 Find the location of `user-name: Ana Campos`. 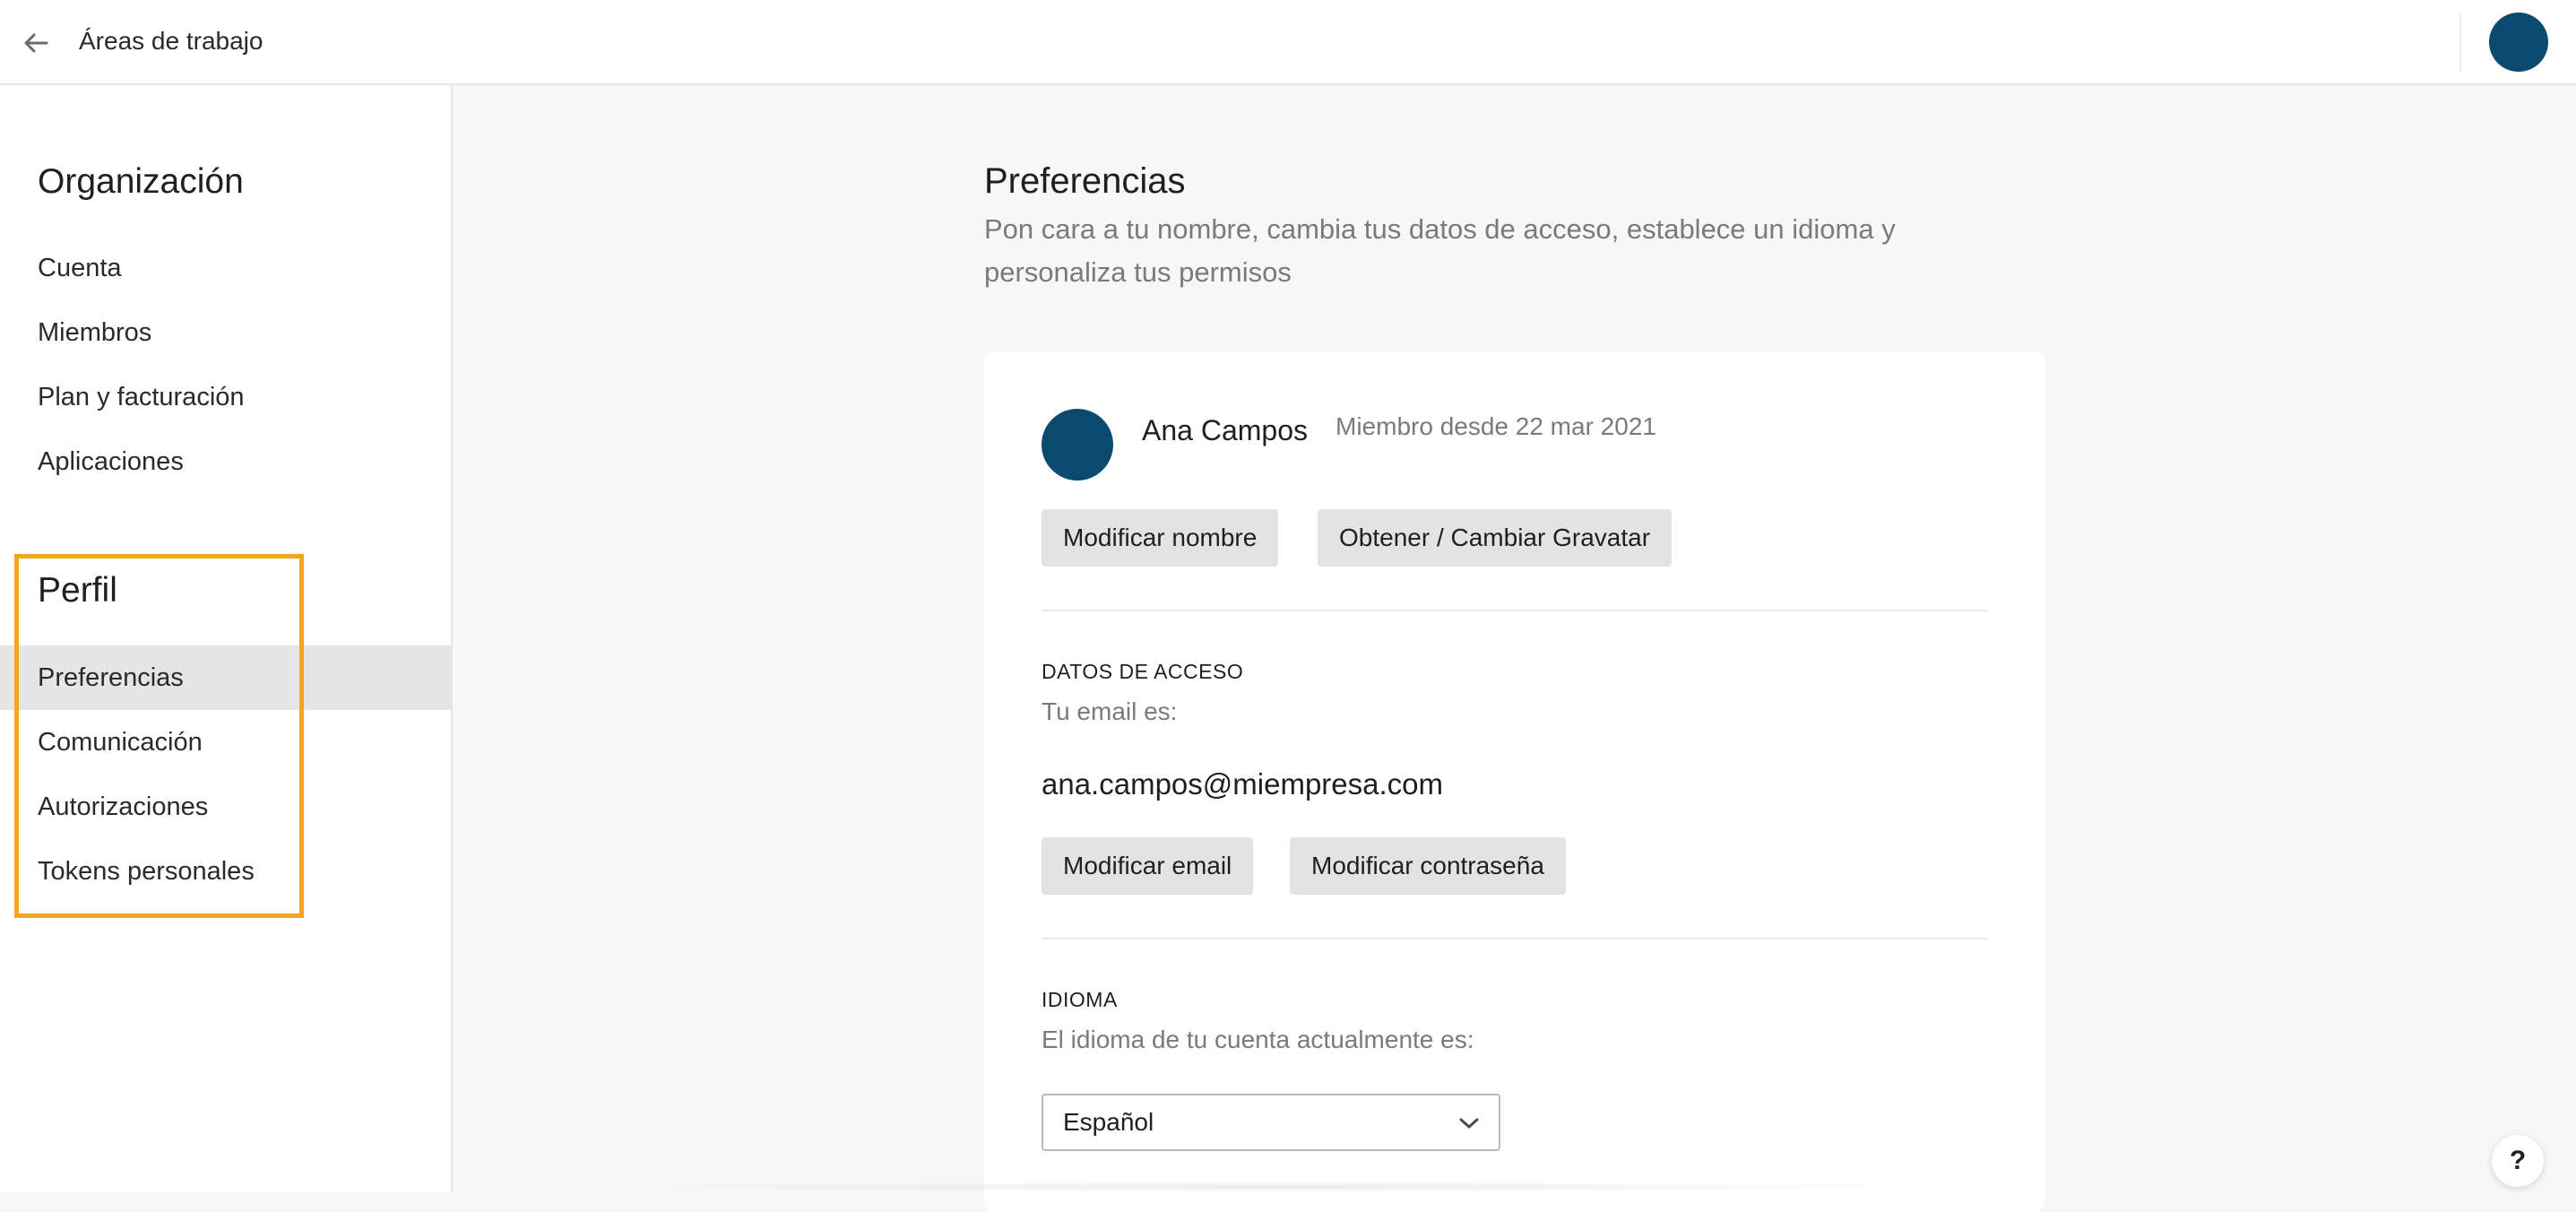

user-name: Ana Campos is located at coordinates (1225, 430).